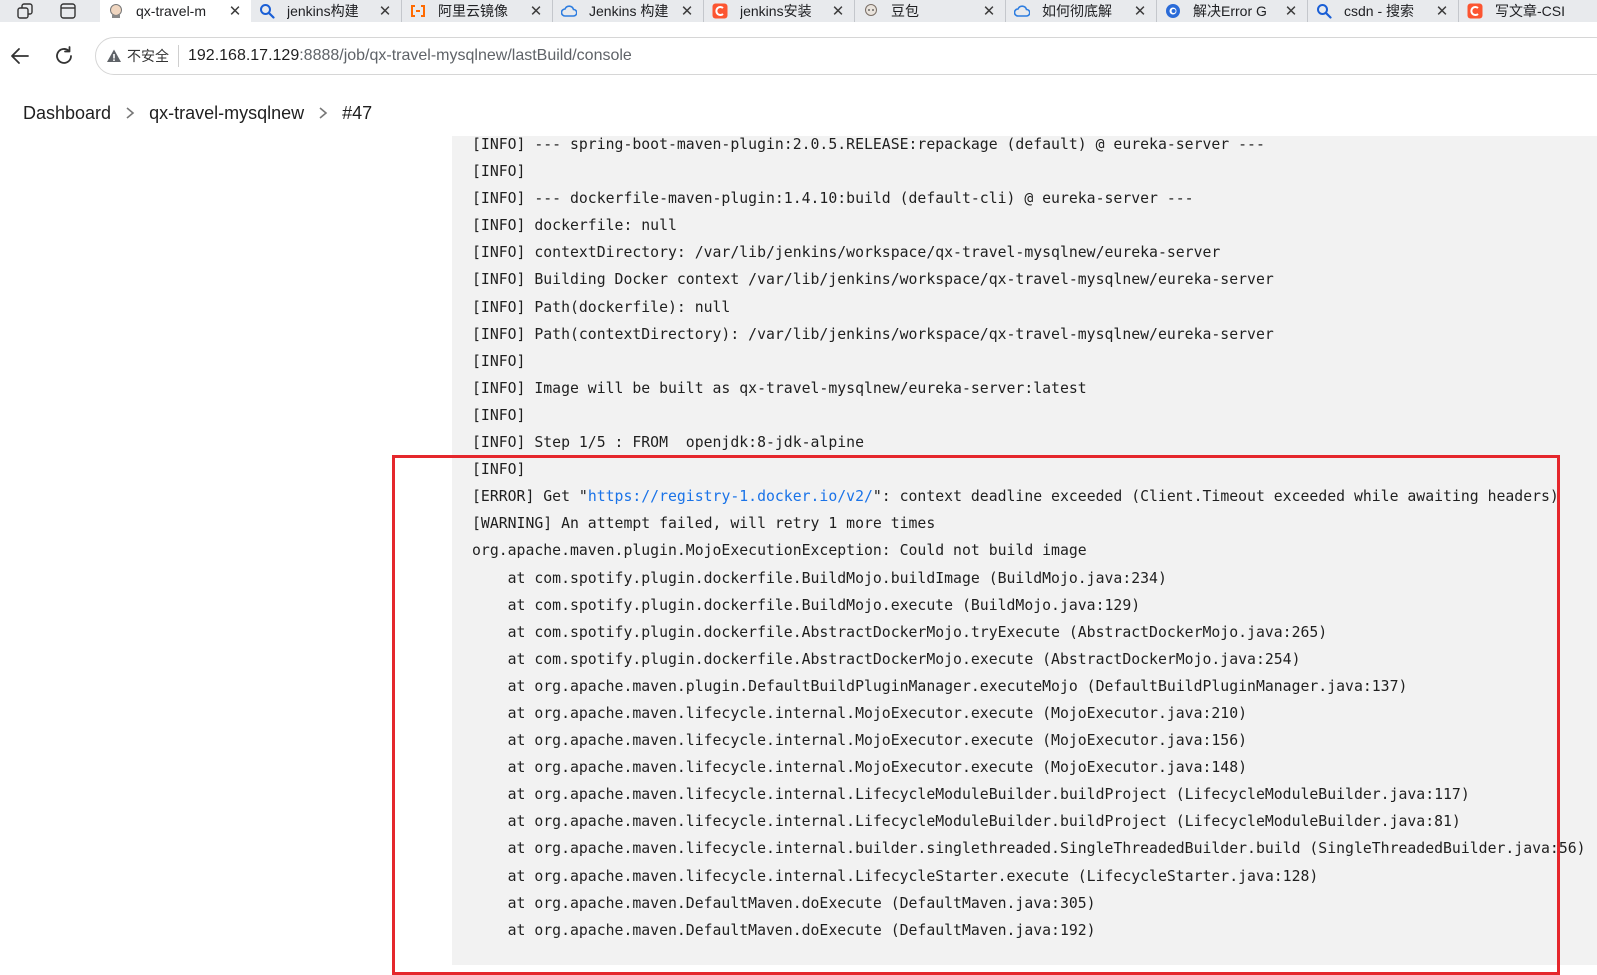 The height and width of the screenshot is (975, 1597). I want to click on workspaces-icon, so click(25, 11).